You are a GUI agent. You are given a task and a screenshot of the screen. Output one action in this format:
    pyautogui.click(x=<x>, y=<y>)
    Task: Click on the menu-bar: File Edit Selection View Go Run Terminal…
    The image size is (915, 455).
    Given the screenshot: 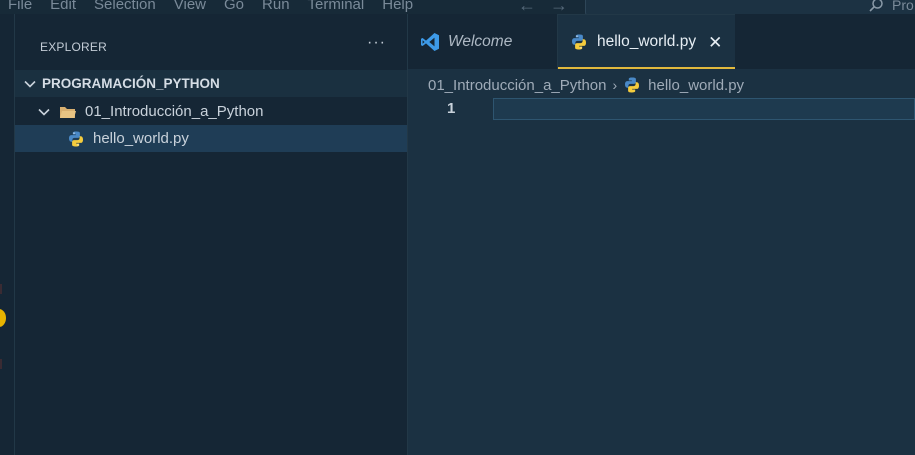 What is the action you would take?
    pyautogui.click(x=457, y=7)
    